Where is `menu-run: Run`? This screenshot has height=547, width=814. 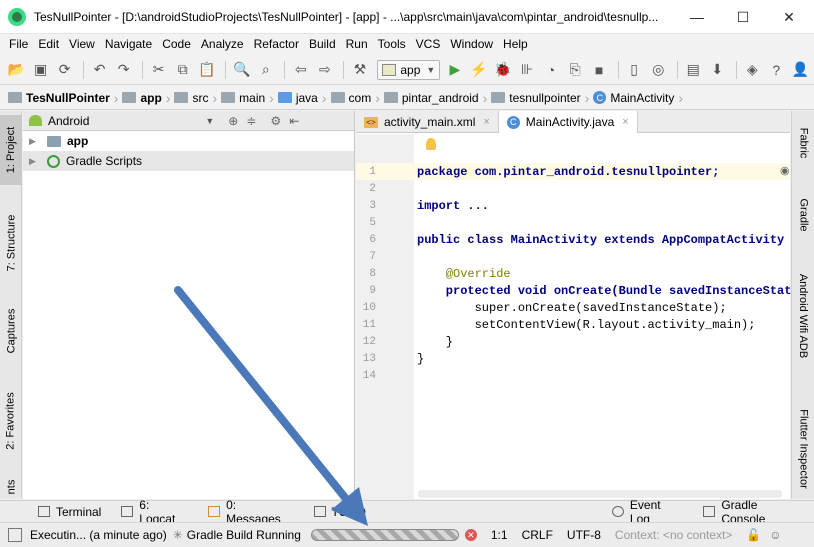
menu-run: Run is located at coordinates (357, 44).